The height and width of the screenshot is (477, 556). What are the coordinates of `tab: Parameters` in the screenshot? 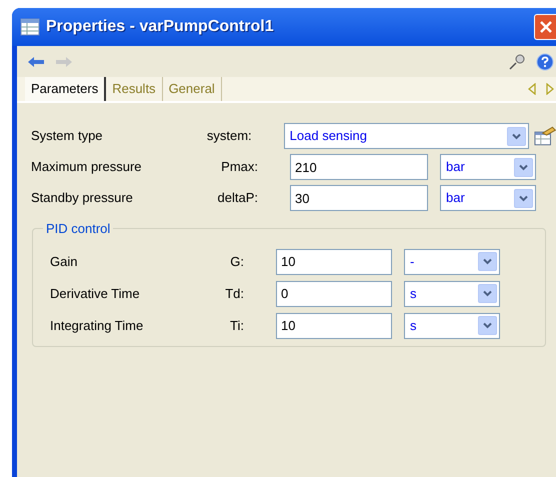 It's located at (65, 89).